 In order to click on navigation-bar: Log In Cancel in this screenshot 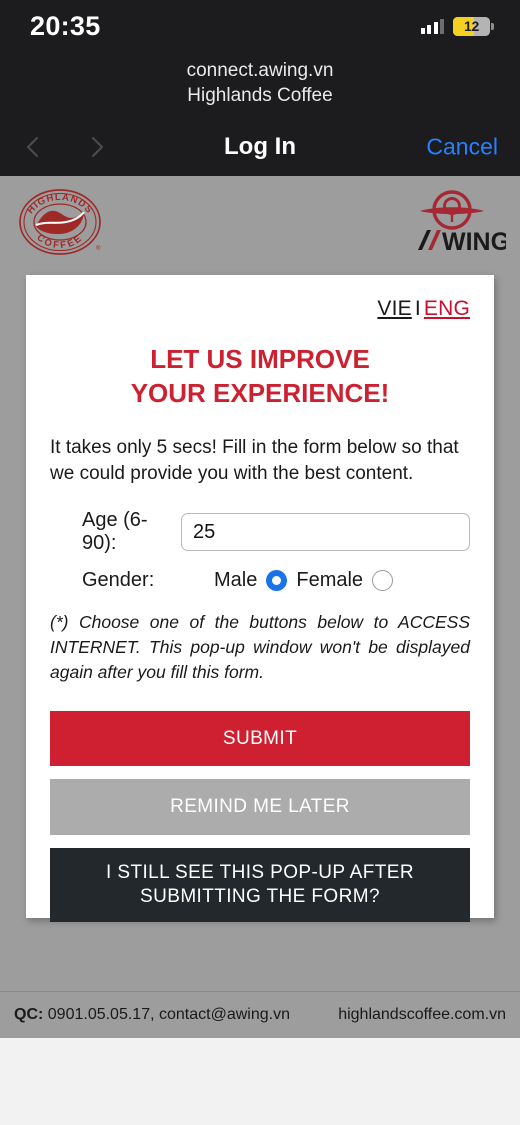, I will do `click(260, 147)`.